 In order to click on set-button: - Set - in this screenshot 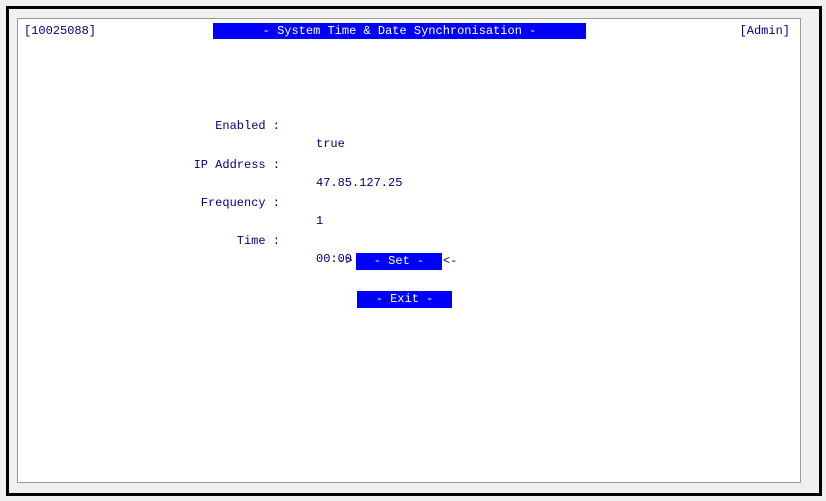, I will do `click(399, 261)`.